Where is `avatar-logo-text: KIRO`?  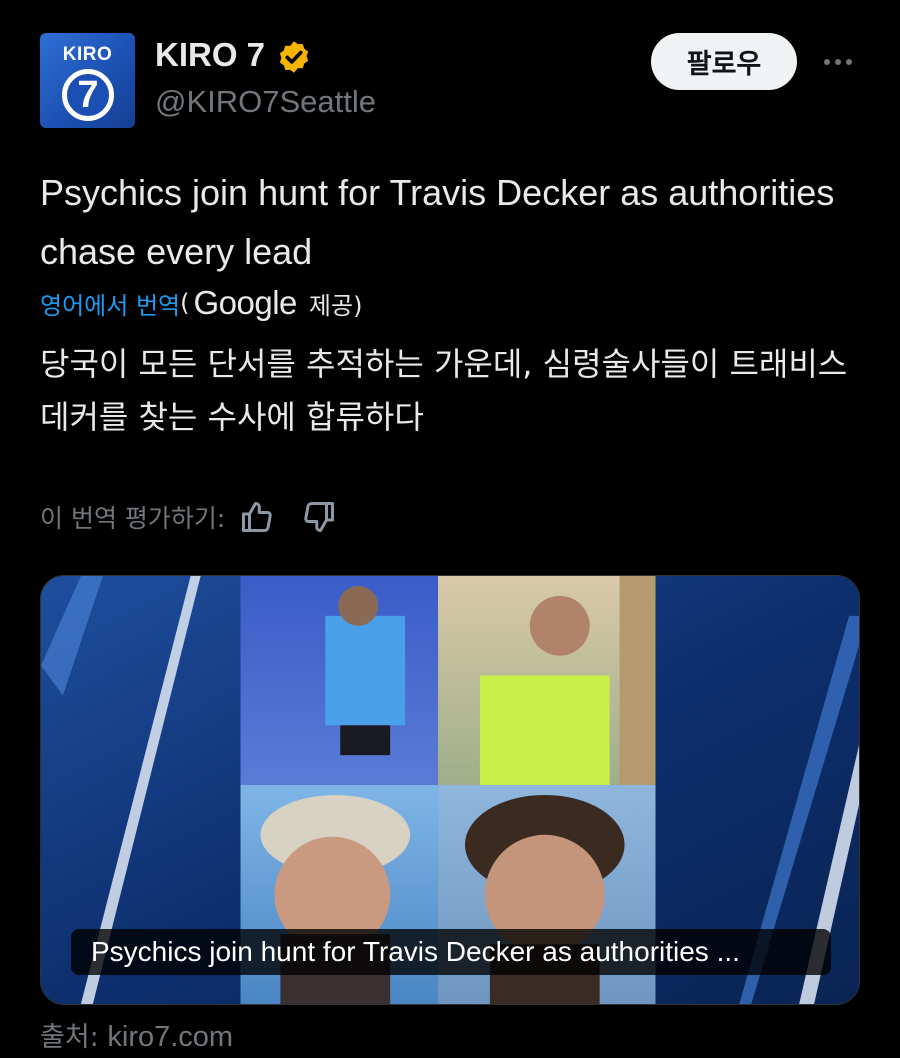
avatar-logo-text: KIRO is located at coordinates (87, 54).